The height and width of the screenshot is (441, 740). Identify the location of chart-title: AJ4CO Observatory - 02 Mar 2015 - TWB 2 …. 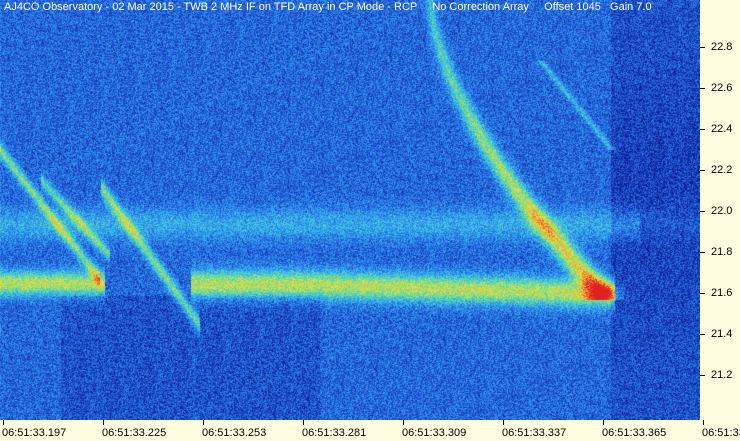
(328, 7).